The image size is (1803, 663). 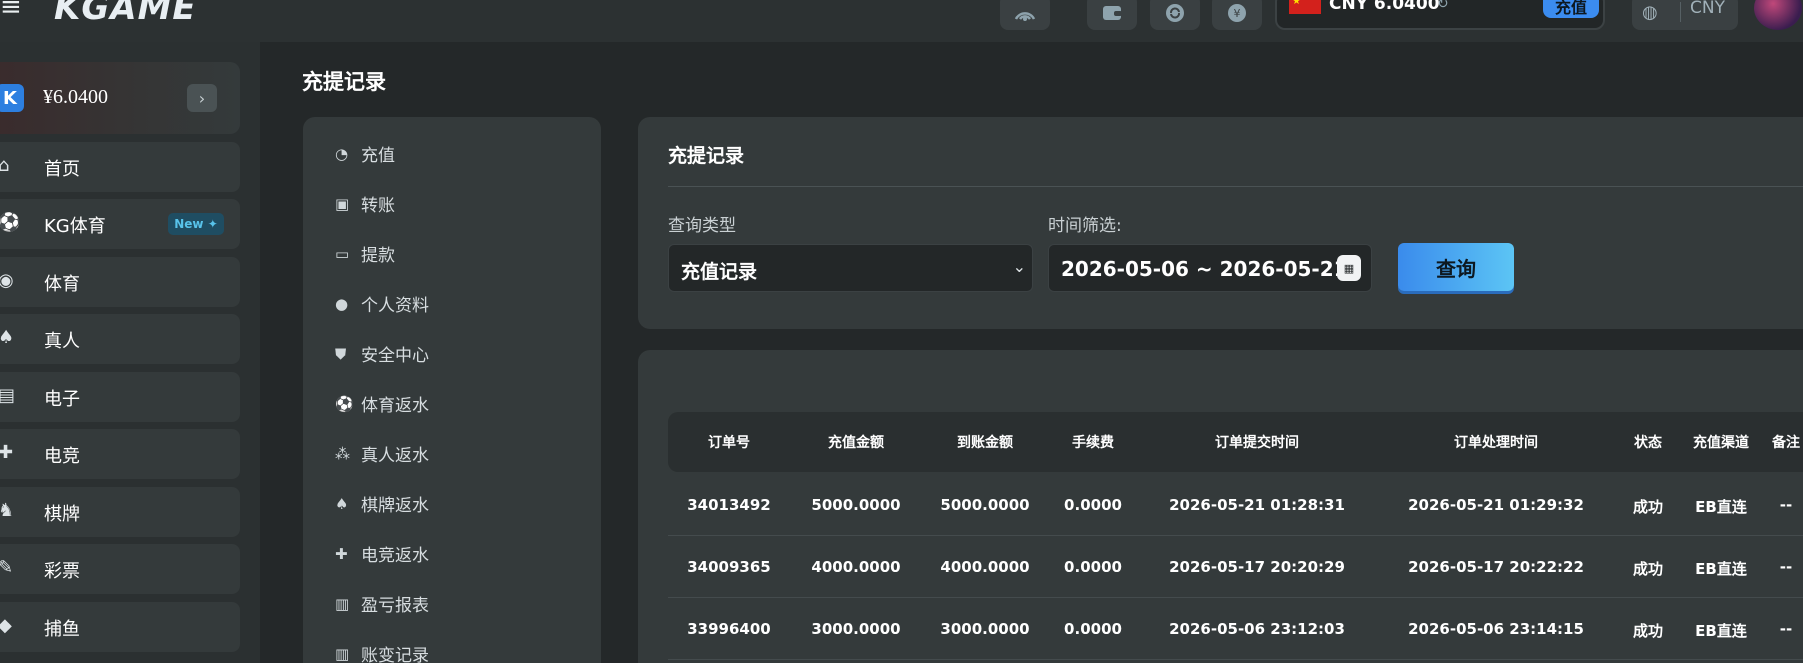 What do you see at coordinates (62, 571) in the screenshot?
I see `sidebar-item-label: 彩票` at bounding box center [62, 571].